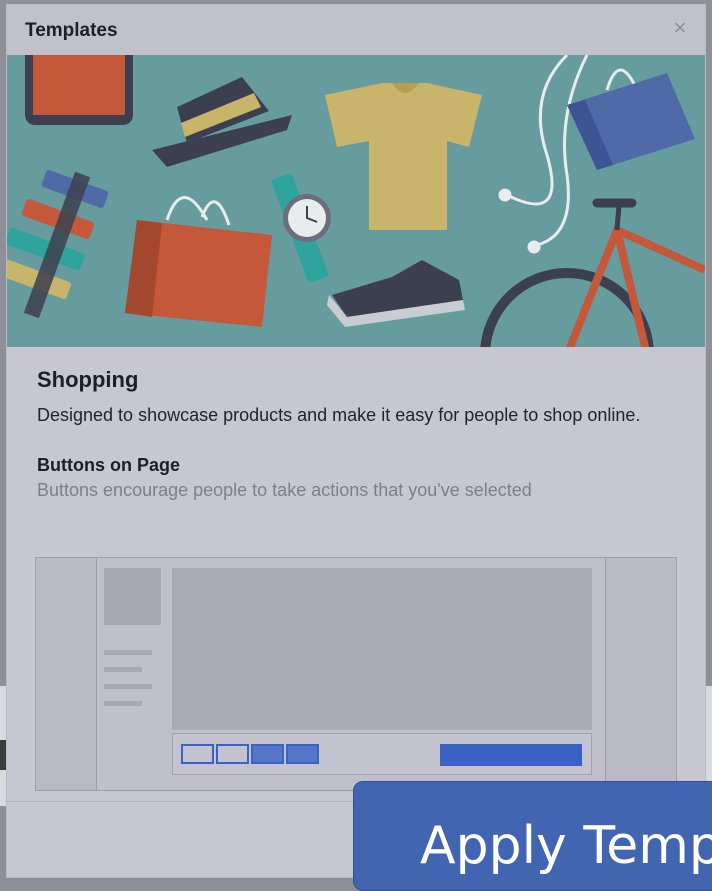 Image resolution: width=712 pixels, height=891 pixels. I want to click on modal-header: Templates ×, so click(356, 30).